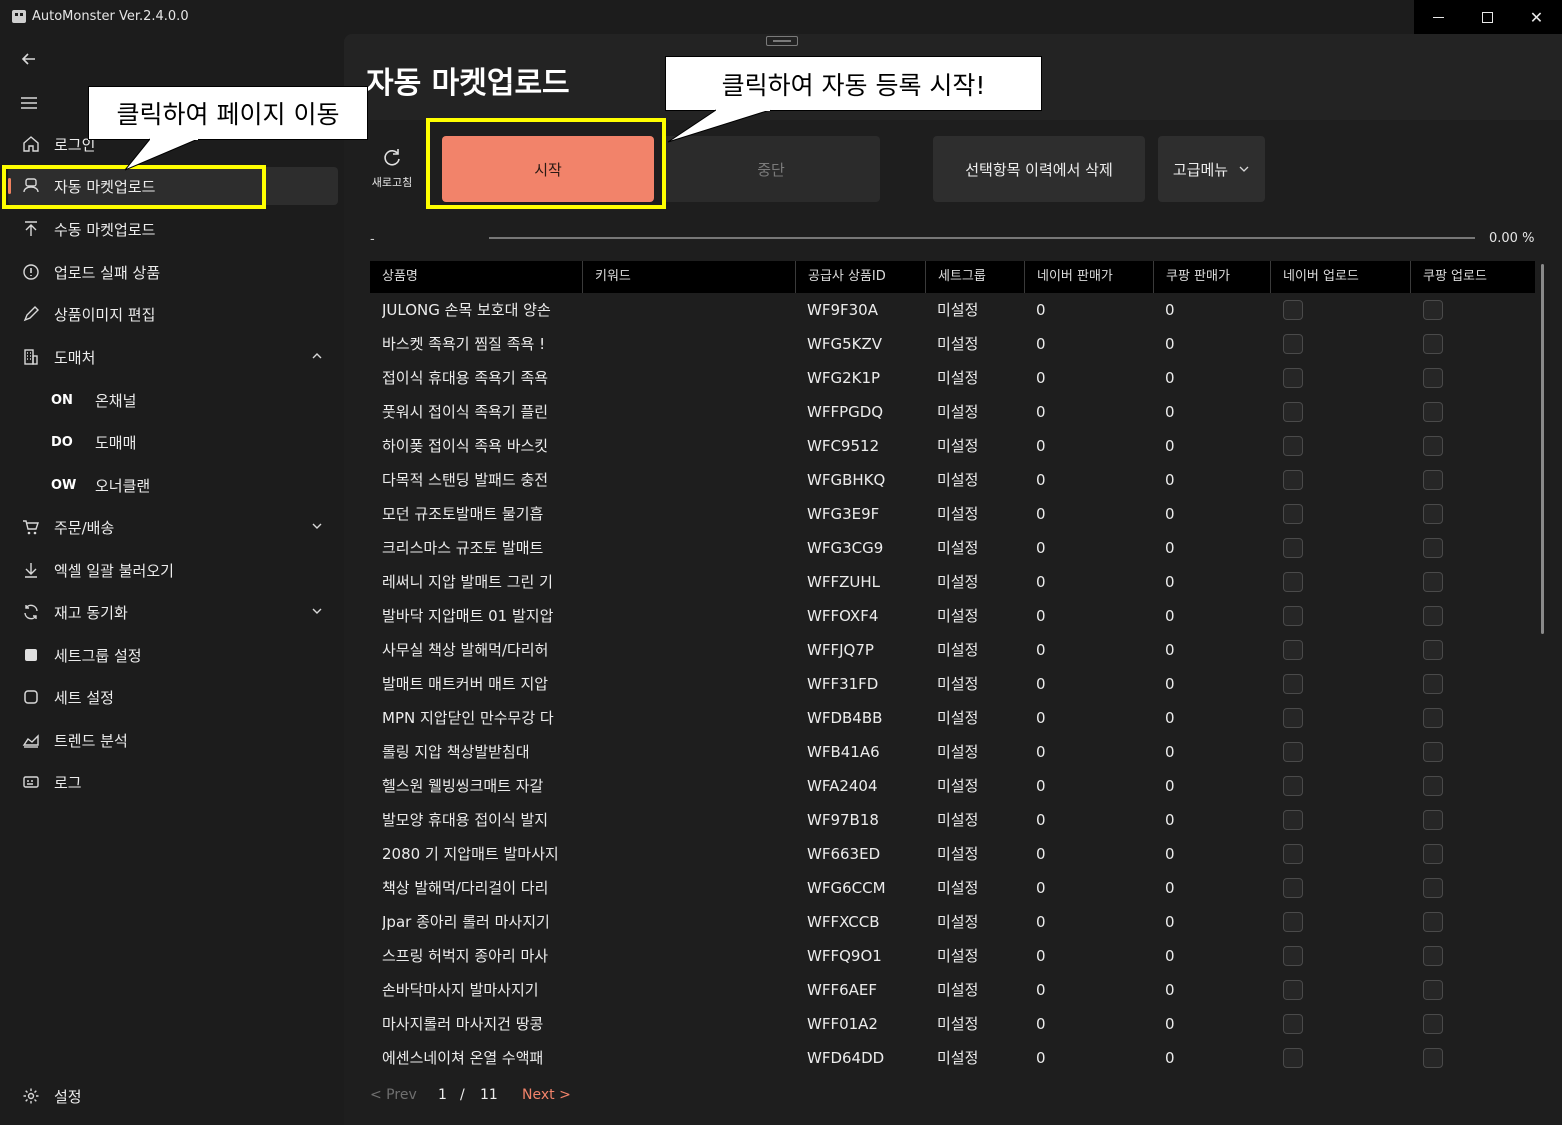  What do you see at coordinates (952, 854) in the screenshot?
I see `table-row: 2080 기 지압매트 발마사지 WF663ED 미설정 0 0` at bounding box center [952, 854].